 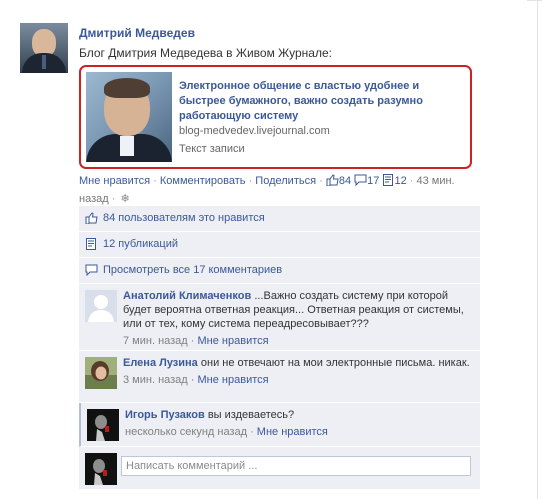 What do you see at coordinates (187, 296) in the screenshot?
I see `comment-author: Анатолий Климаченков` at bounding box center [187, 296].